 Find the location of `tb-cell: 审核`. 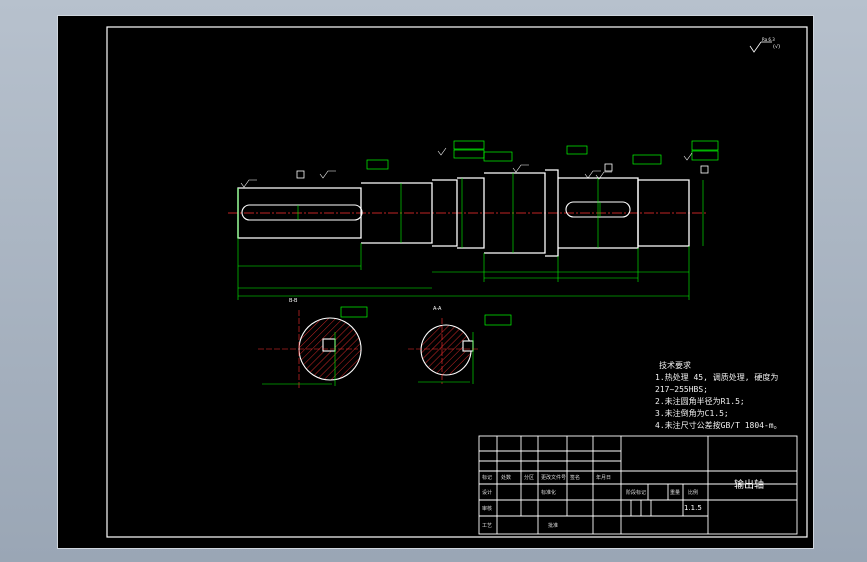

tb-cell: 审核 is located at coordinates (487, 509).